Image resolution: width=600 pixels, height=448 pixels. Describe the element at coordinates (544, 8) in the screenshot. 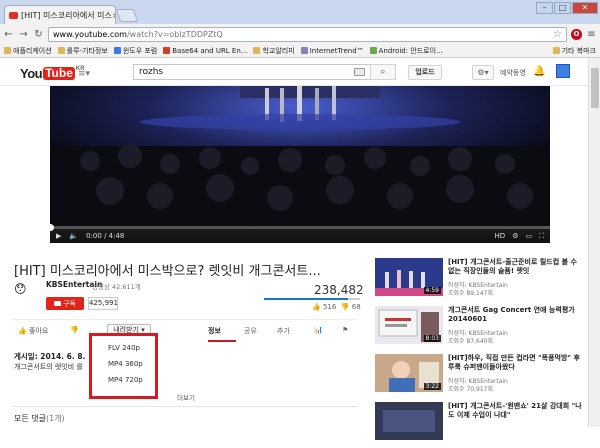

I see `minimize-button: –` at that location.